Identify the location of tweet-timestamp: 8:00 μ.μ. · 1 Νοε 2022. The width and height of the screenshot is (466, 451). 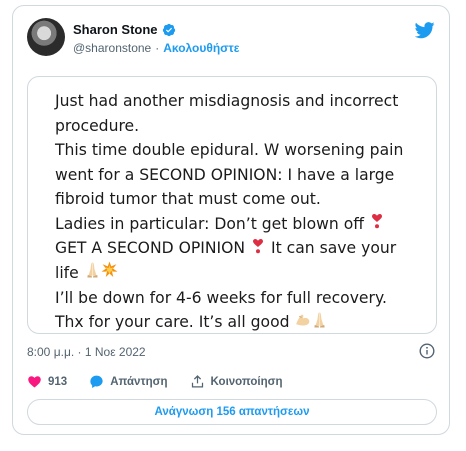
(86, 352).